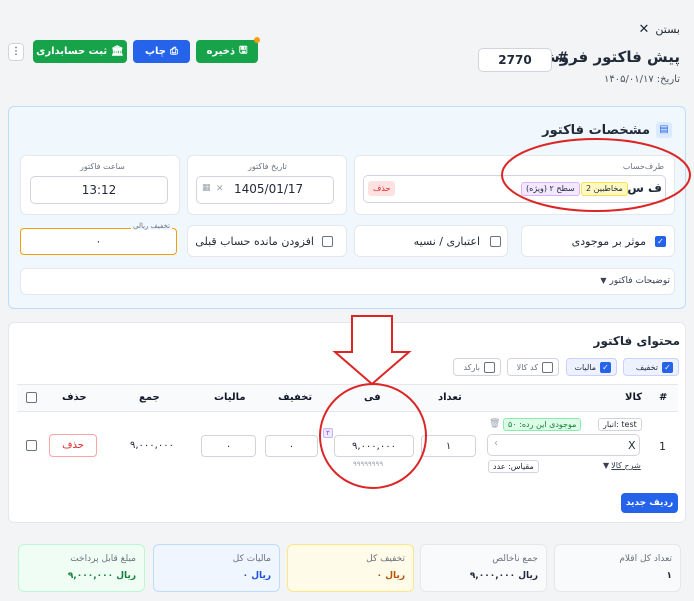  Describe the element at coordinates (373, 436) in the screenshot. I see `annotation-ellipse-price` at that location.